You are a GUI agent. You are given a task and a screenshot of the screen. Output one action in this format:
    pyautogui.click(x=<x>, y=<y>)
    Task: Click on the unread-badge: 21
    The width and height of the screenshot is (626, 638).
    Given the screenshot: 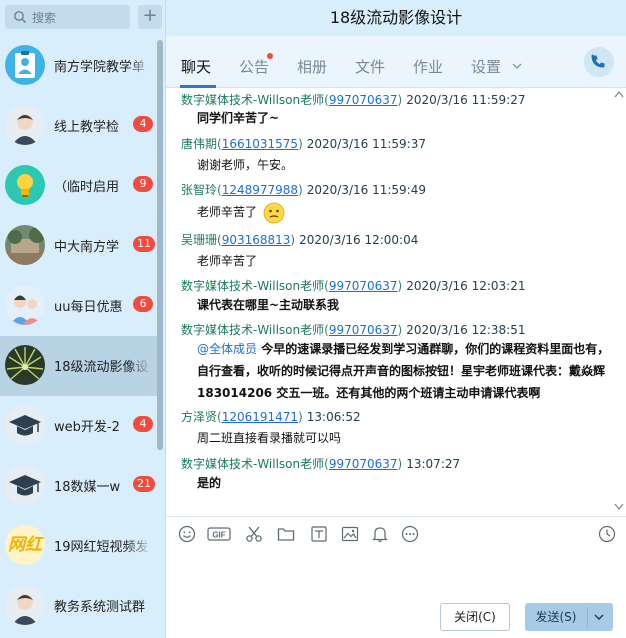 What is the action you would take?
    pyautogui.click(x=144, y=484)
    